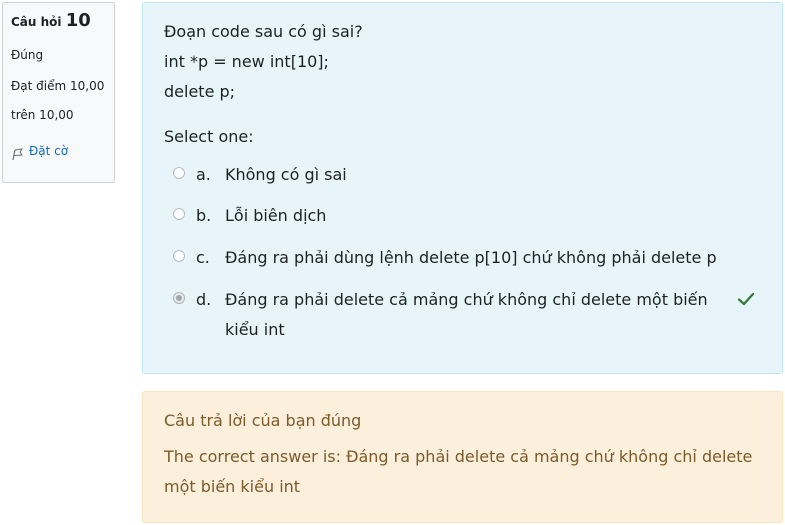 The image size is (785, 525). Describe the element at coordinates (263, 31) in the screenshot. I see `question-text-line-1: Đoạn code sau có gì sai?` at that location.